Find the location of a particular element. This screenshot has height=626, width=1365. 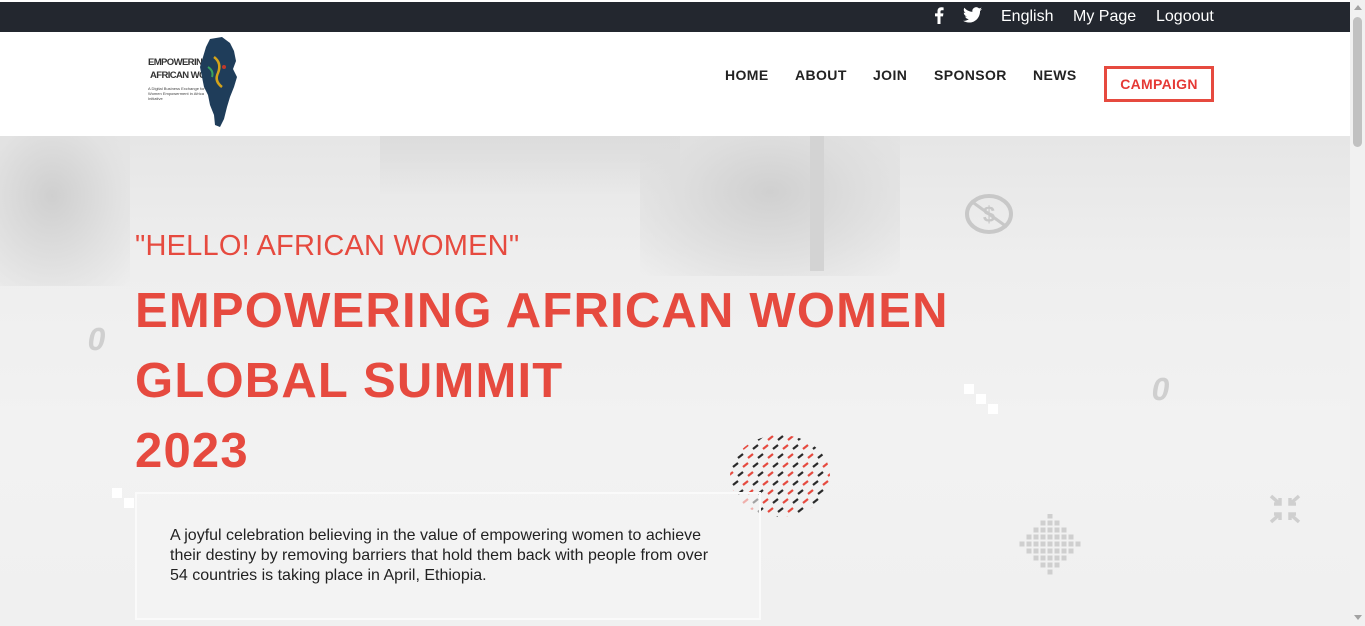

dollar-coin-icon: $ is located at coordinates (989, 214).